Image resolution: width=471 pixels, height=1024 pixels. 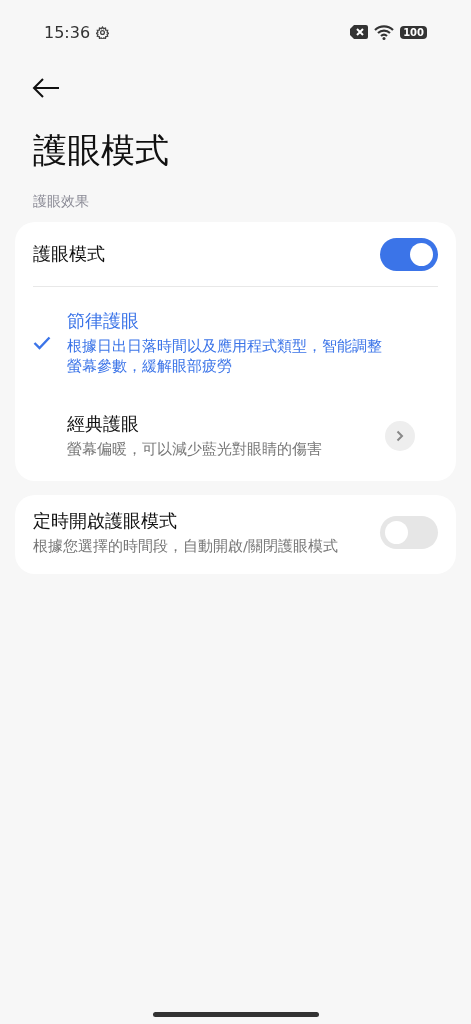 What do you see at coordinates (101, 150) in the screenshot?
I see `page-title: 護眼模式` at bounding box center [101, 150].